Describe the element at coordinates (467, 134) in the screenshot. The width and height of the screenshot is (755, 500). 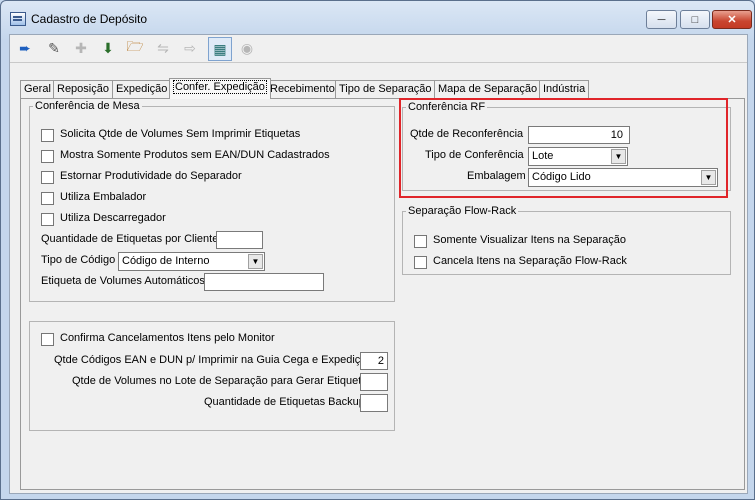
I see `label-qtde-reconferencia: Qtde de Reconferência` at that location.